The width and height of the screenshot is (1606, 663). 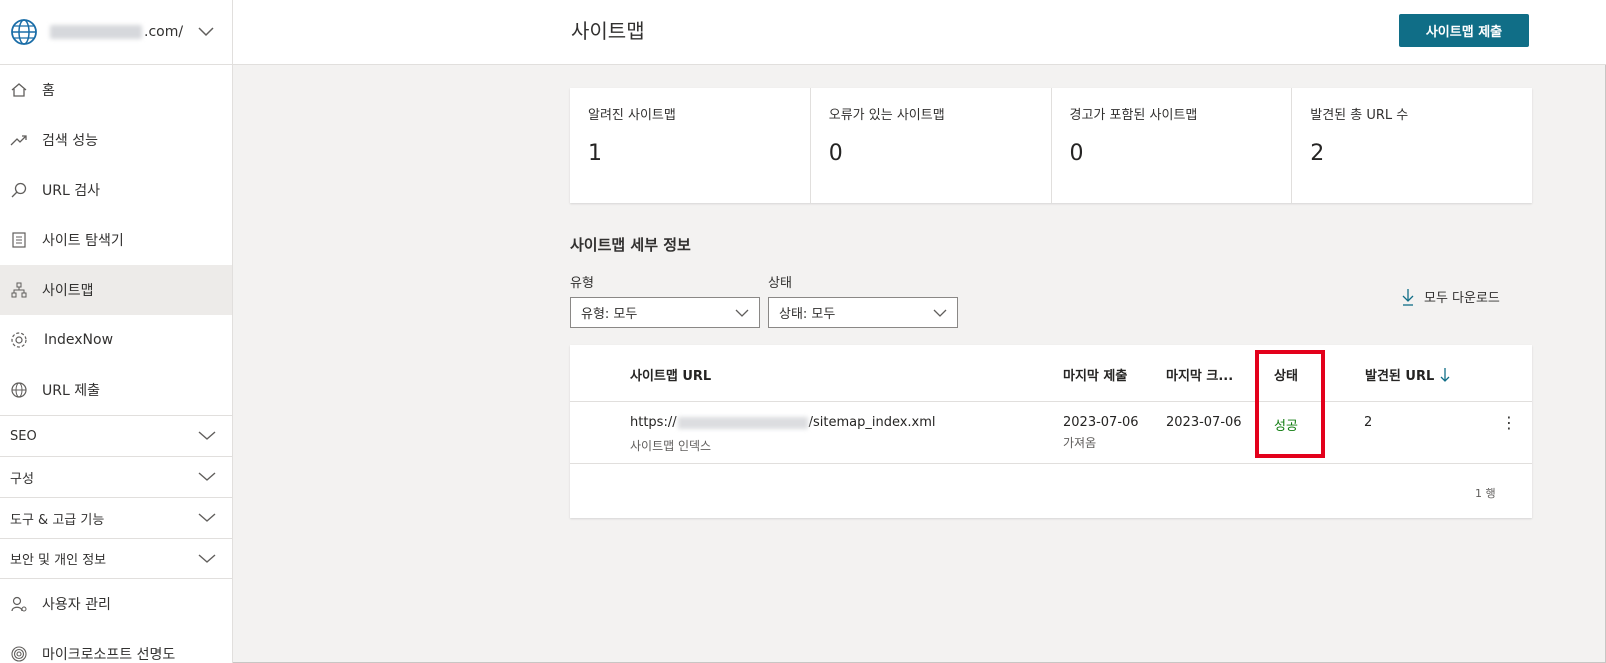 What do you see at coordinates (1408, 297) in the screenshot?
I see `download-arrow-icon` at bounding box center [1408, 297].